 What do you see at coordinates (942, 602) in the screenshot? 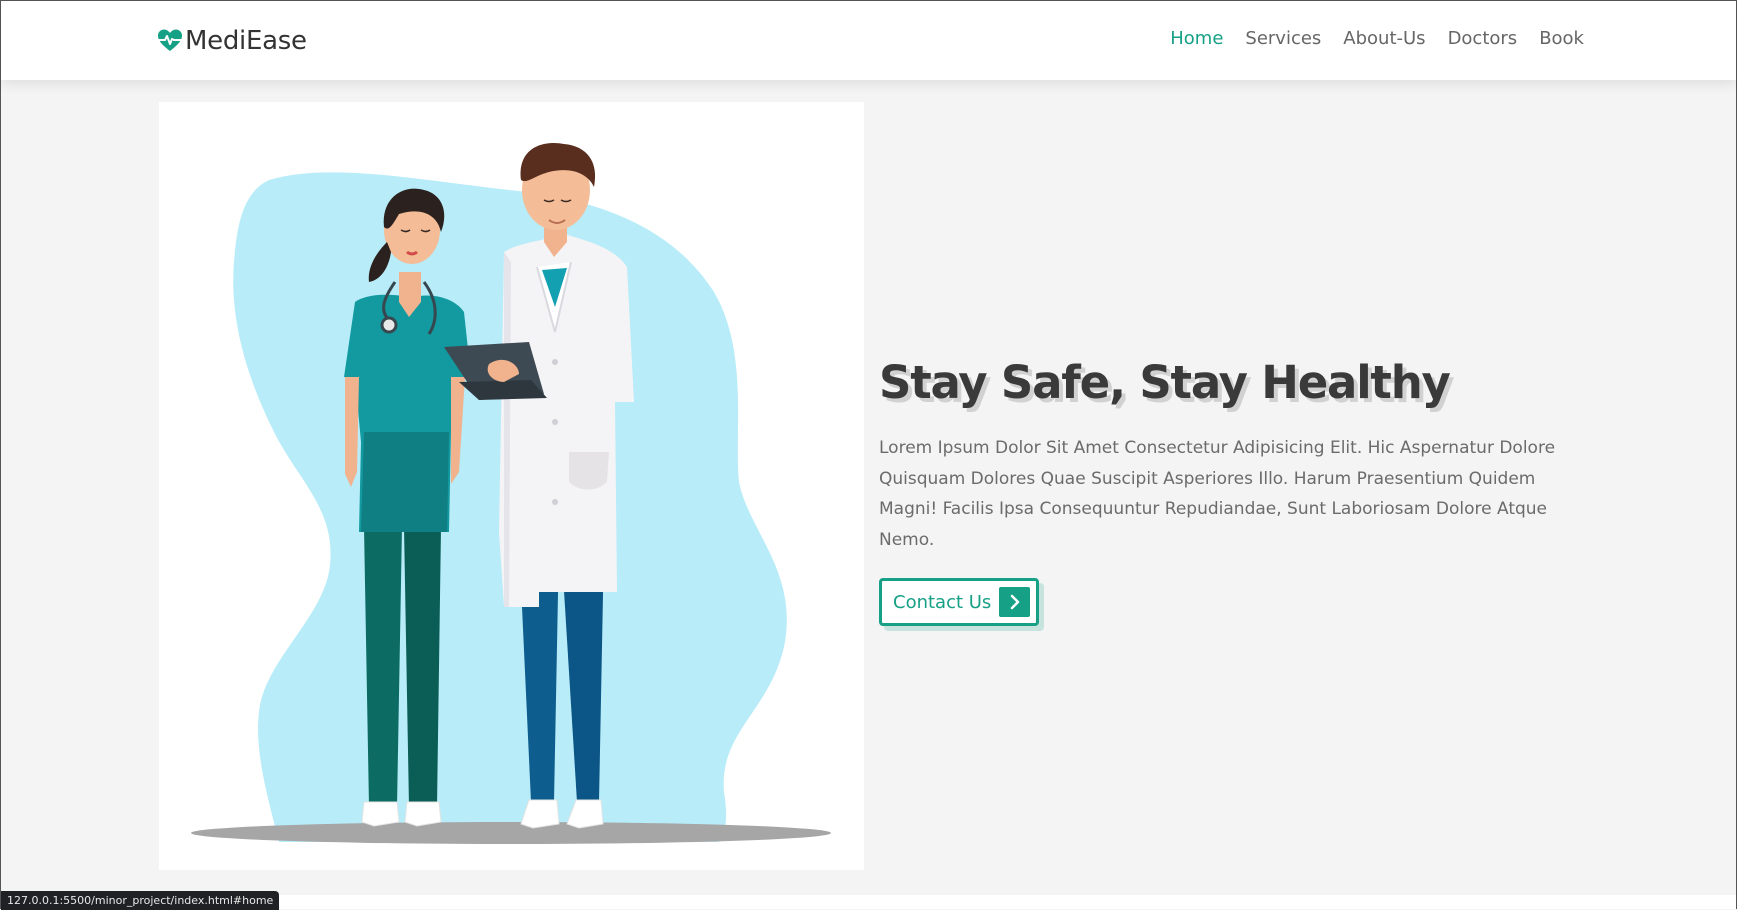
I see `contact-us-label: Contact Us` at bounding box center [942, 602].